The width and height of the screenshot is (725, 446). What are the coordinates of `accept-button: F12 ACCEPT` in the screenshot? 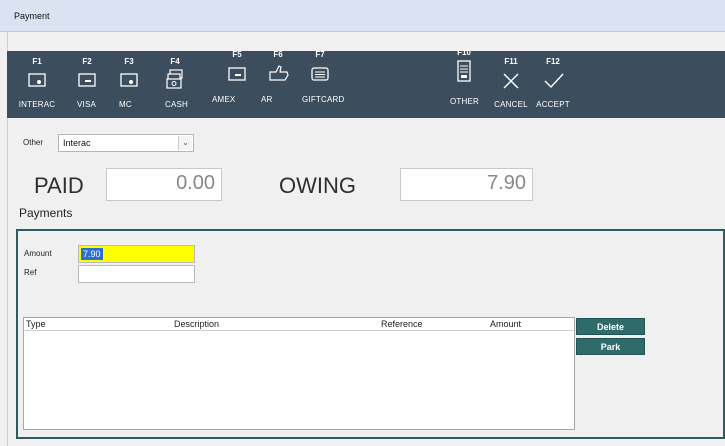 It's located at (553, 84).